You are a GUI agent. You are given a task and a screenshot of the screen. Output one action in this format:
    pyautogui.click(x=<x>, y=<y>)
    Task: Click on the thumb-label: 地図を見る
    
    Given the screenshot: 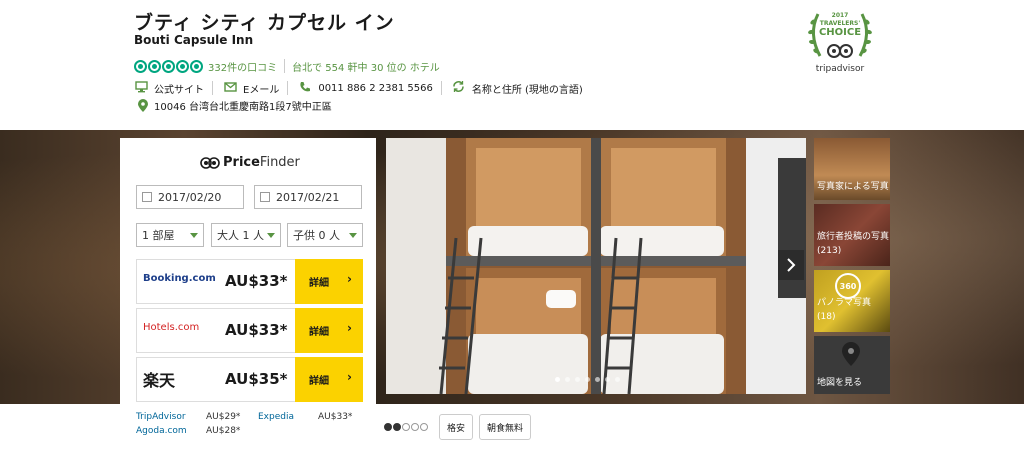 What is the action you would take?
    pyautogui.click(x=840, y=383)
    